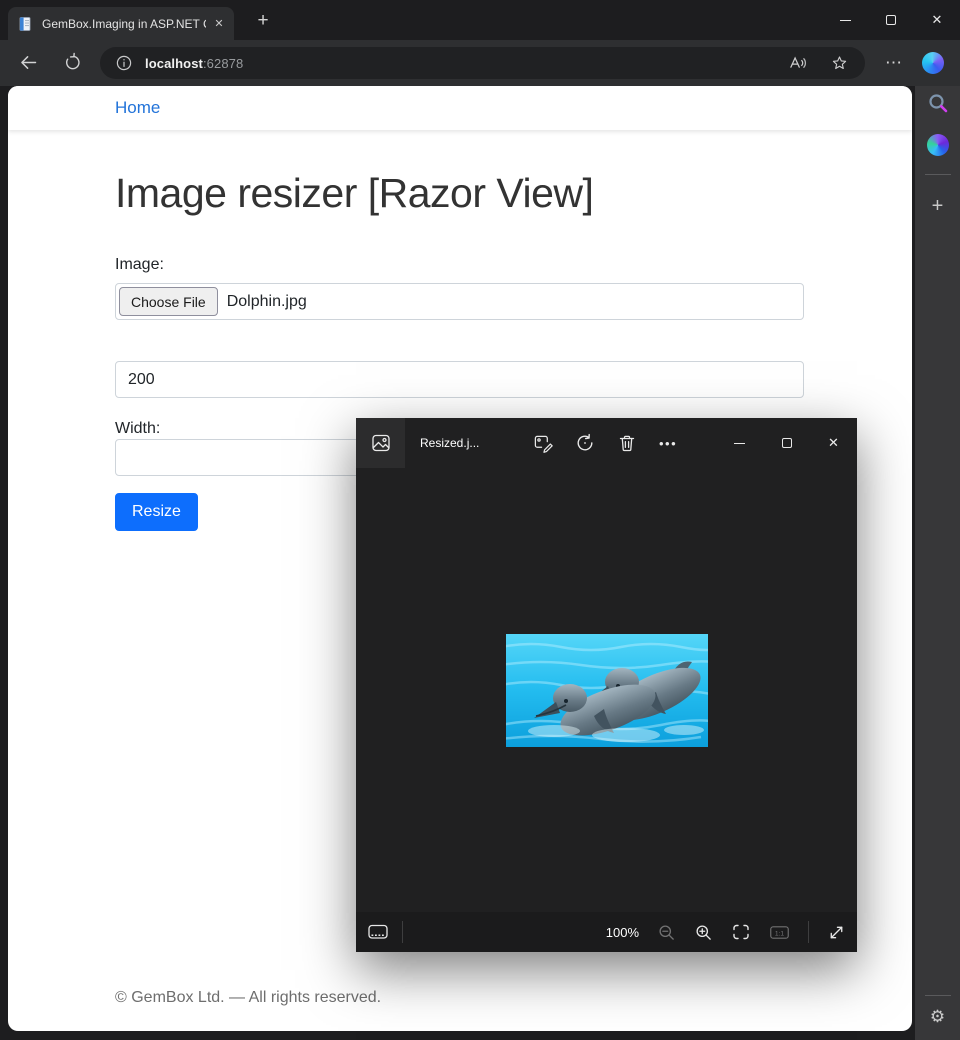  Describe the element at coordinates (833, 443) in the screenshot. I see `photos-close-button: ✕` at that location.